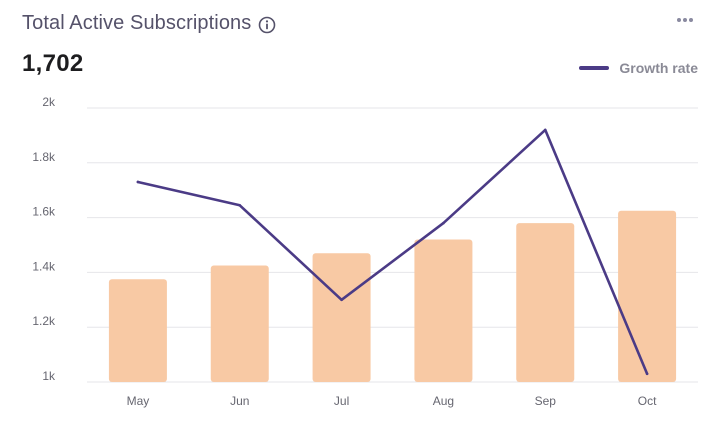  Describe the element at coordinates (49, 102) in the screenshot. I see `y-tick-label: 2k` at that location.